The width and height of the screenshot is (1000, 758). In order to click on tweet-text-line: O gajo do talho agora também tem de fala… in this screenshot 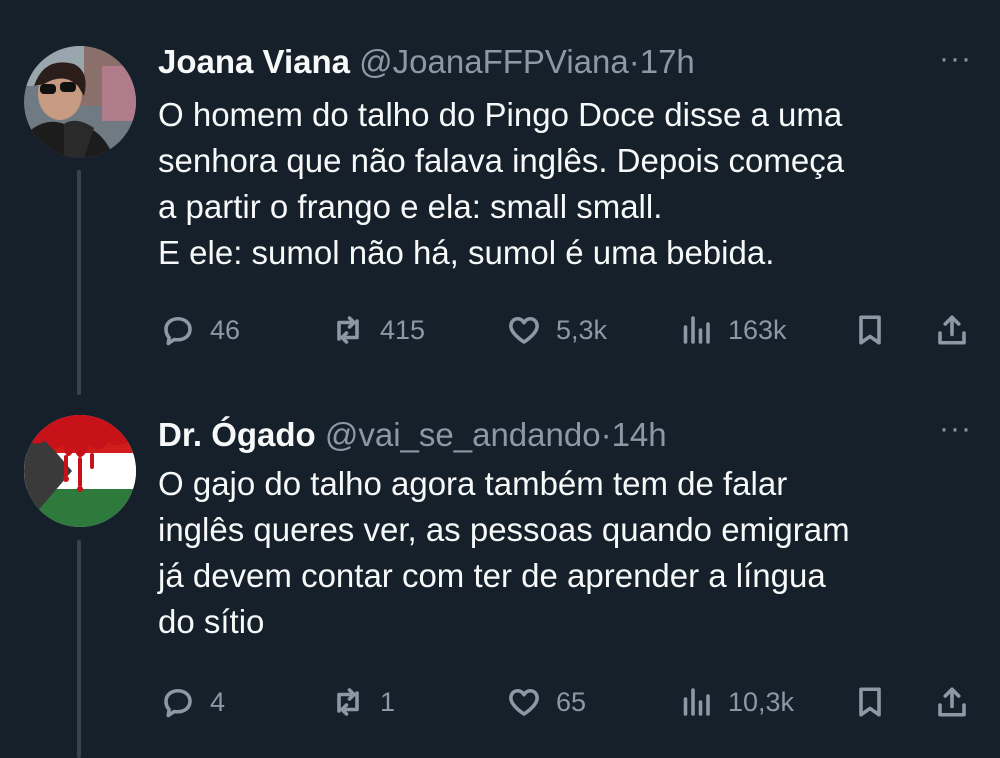, I will do `click(473, 483)`.